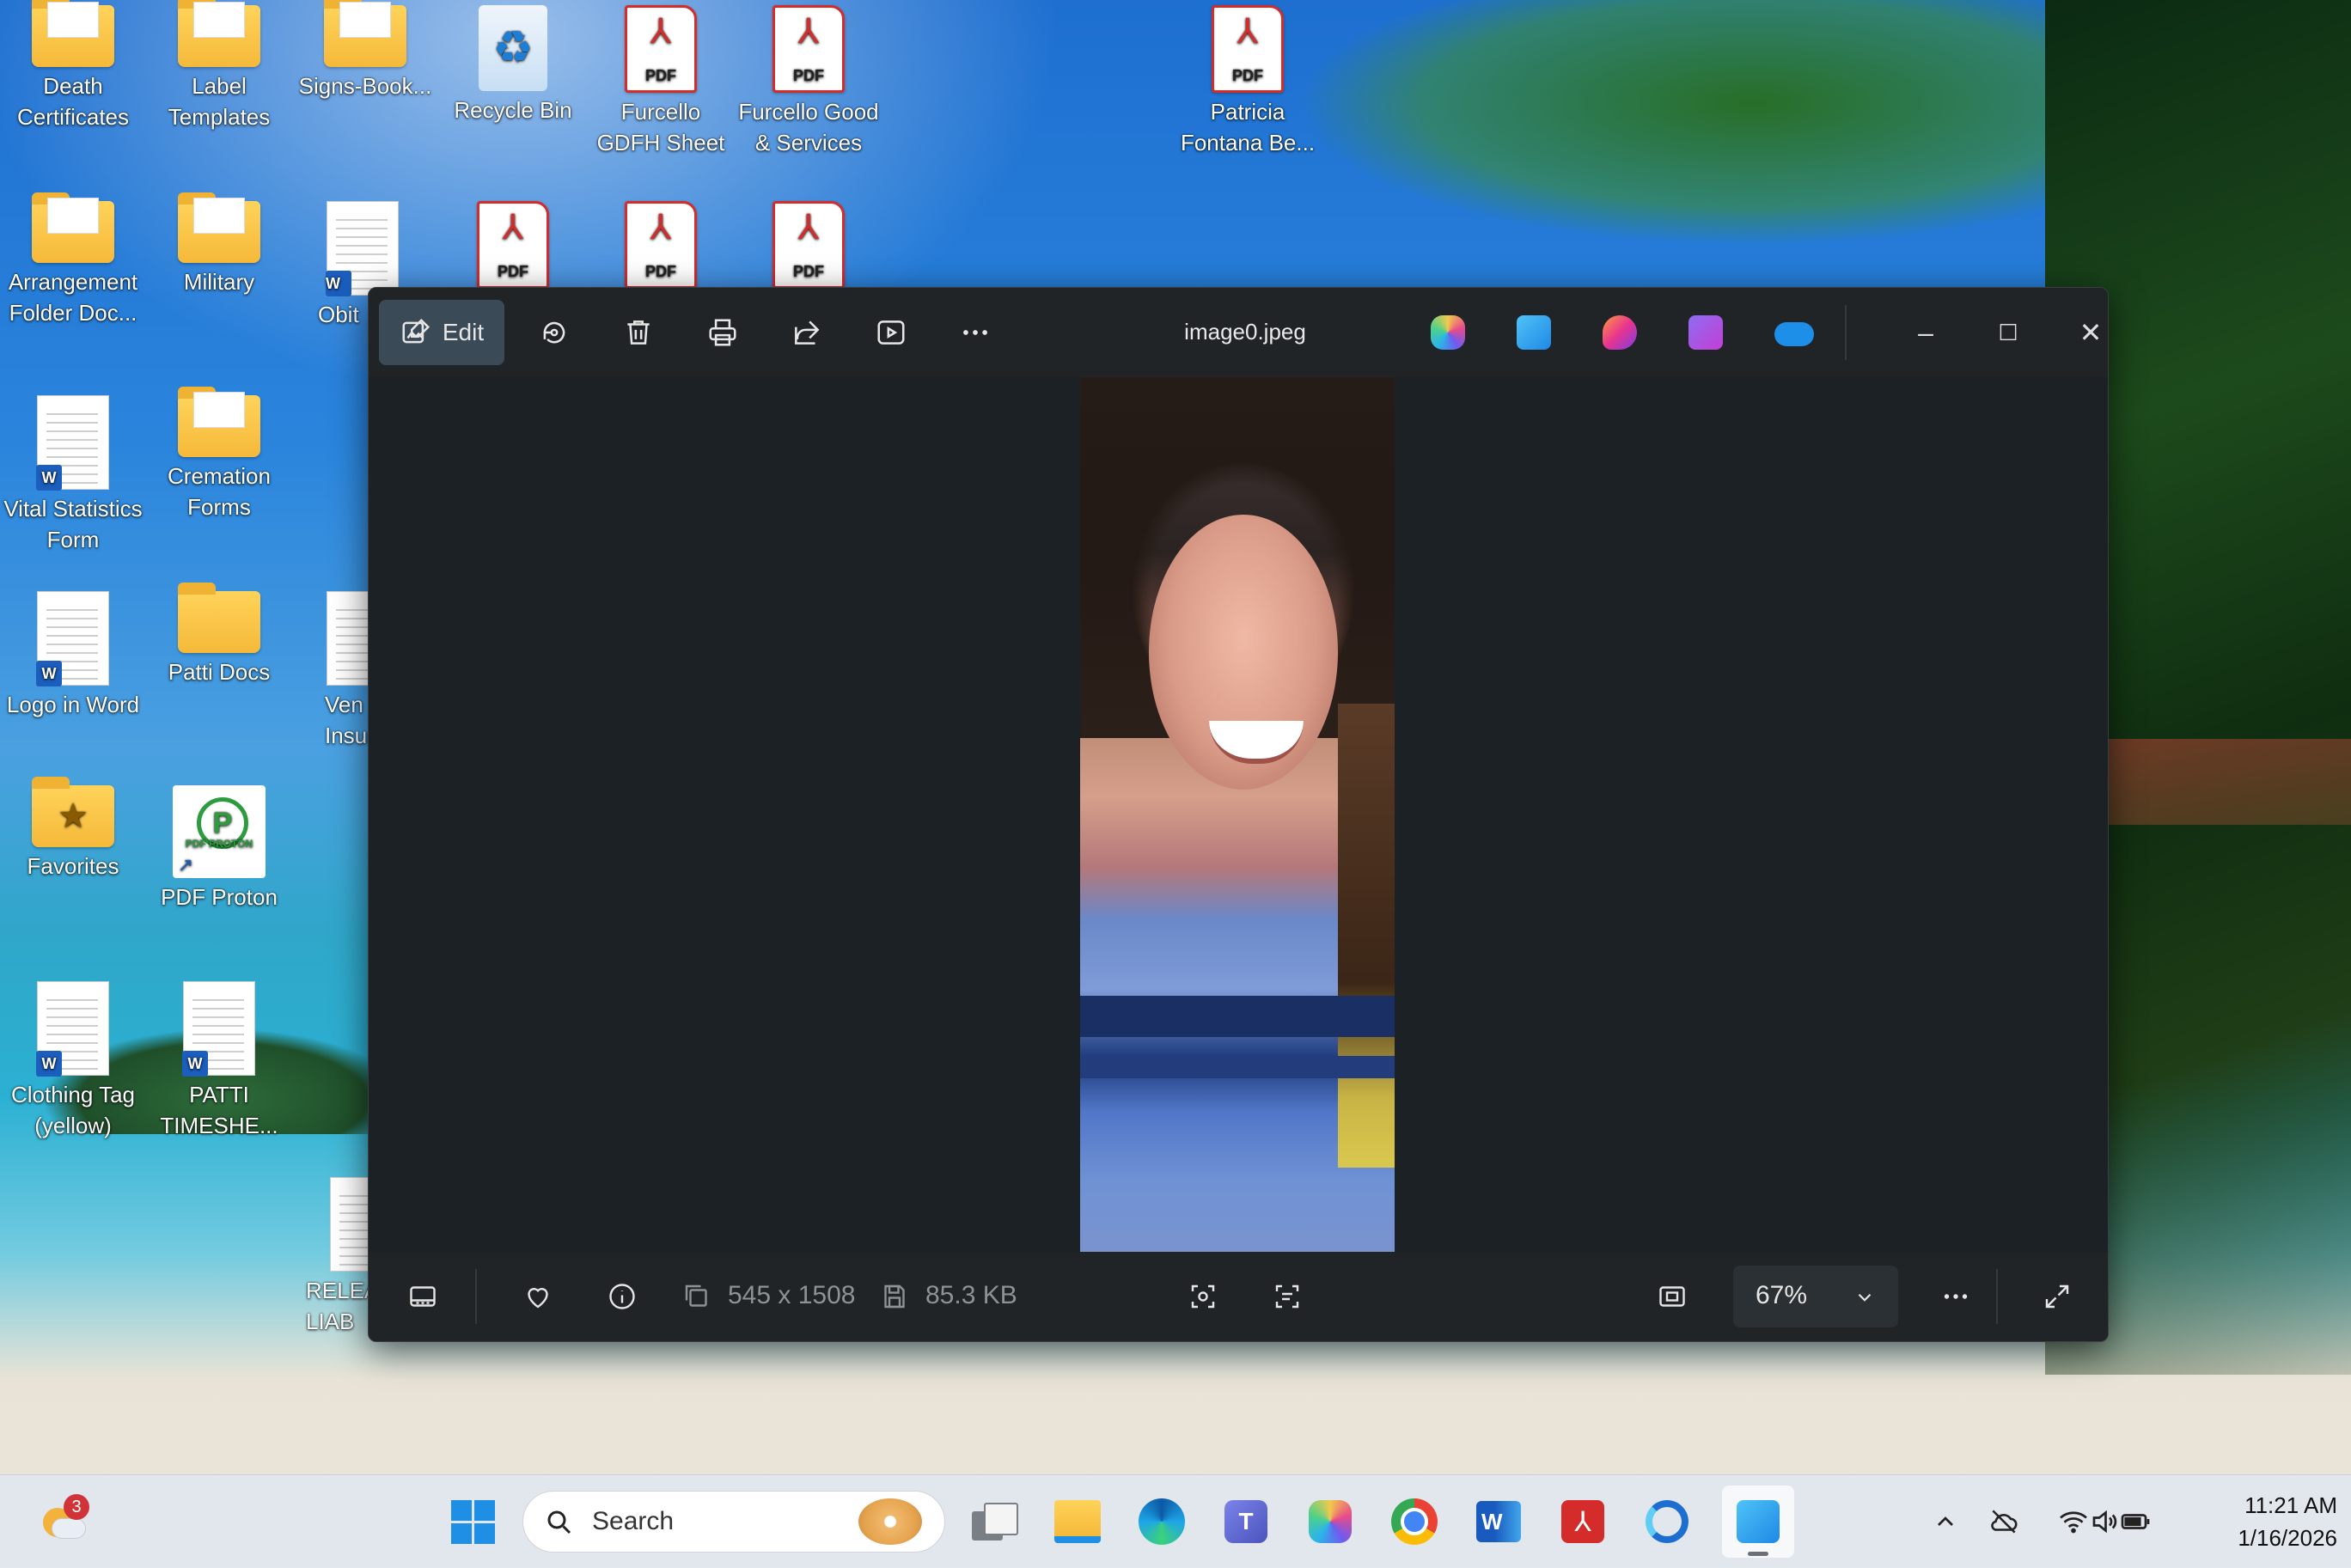 This screenshot has width=2351, height=1568. What do you see at coordinates (661, 81) in the screenshot?
I see `desktop-icon-furcello-gdfh-sheet: ⅄ PDF Furcello GDFH Sheet` at bounding box center [661, 81].